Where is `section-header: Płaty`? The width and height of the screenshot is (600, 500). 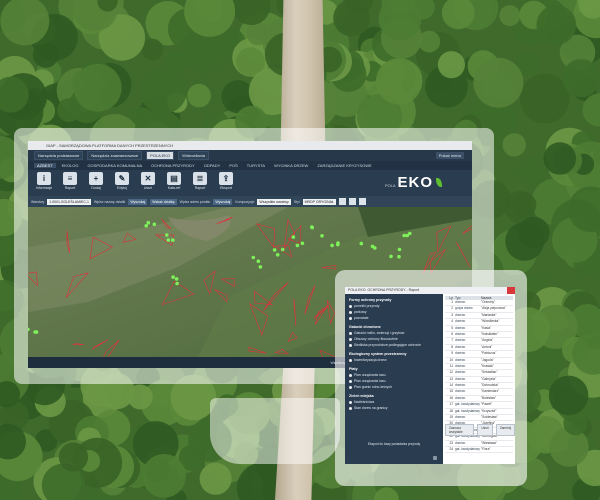 section-header: Płaty is located at coordinates (353, 369).